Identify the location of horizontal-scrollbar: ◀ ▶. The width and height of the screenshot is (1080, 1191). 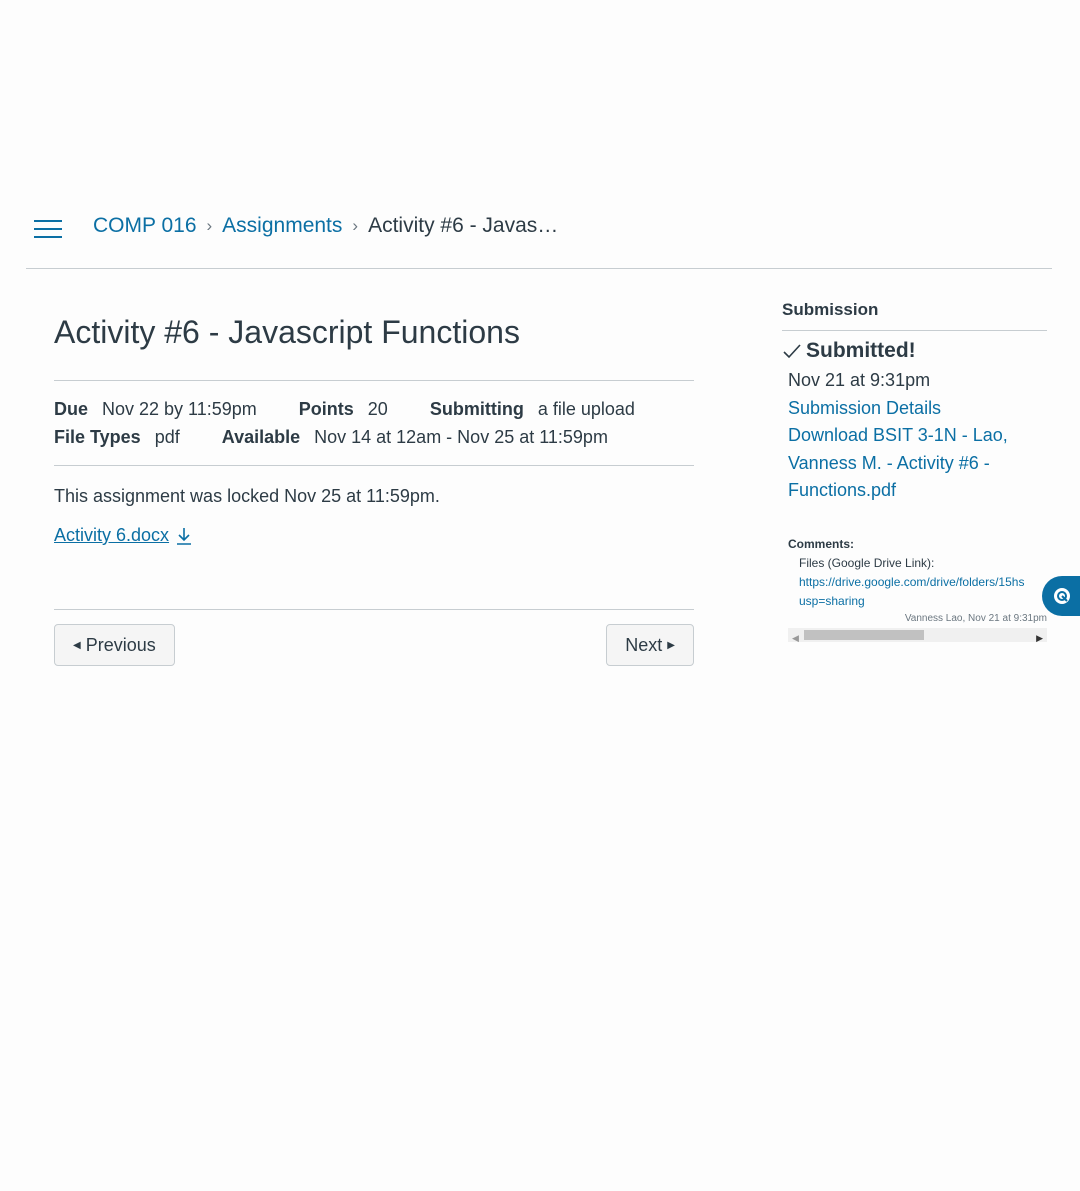
(917, 635).